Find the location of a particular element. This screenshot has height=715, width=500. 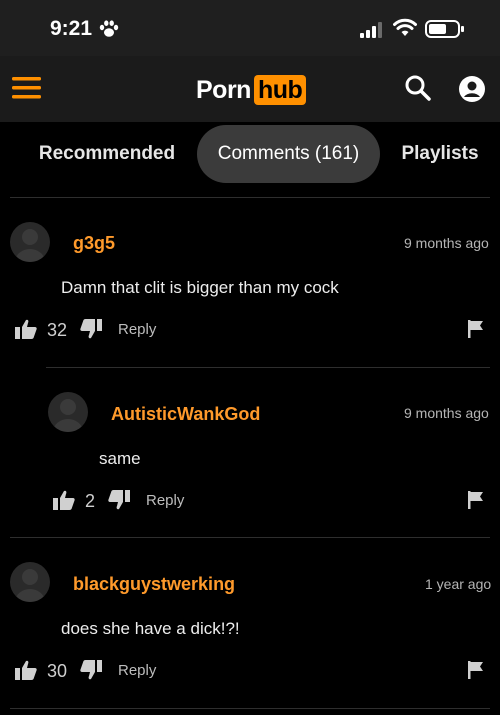

comment-text: does she have a dick!?! is located at coordinates (150, 628).